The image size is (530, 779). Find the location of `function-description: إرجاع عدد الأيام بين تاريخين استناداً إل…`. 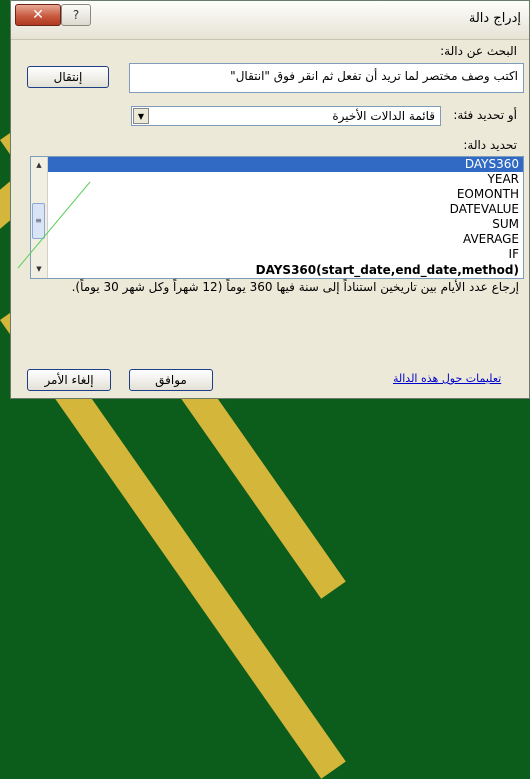

function-description: إرجاع عدد الأيام بين تاريخين استناداً إل… is located at coordinates (295, 287).